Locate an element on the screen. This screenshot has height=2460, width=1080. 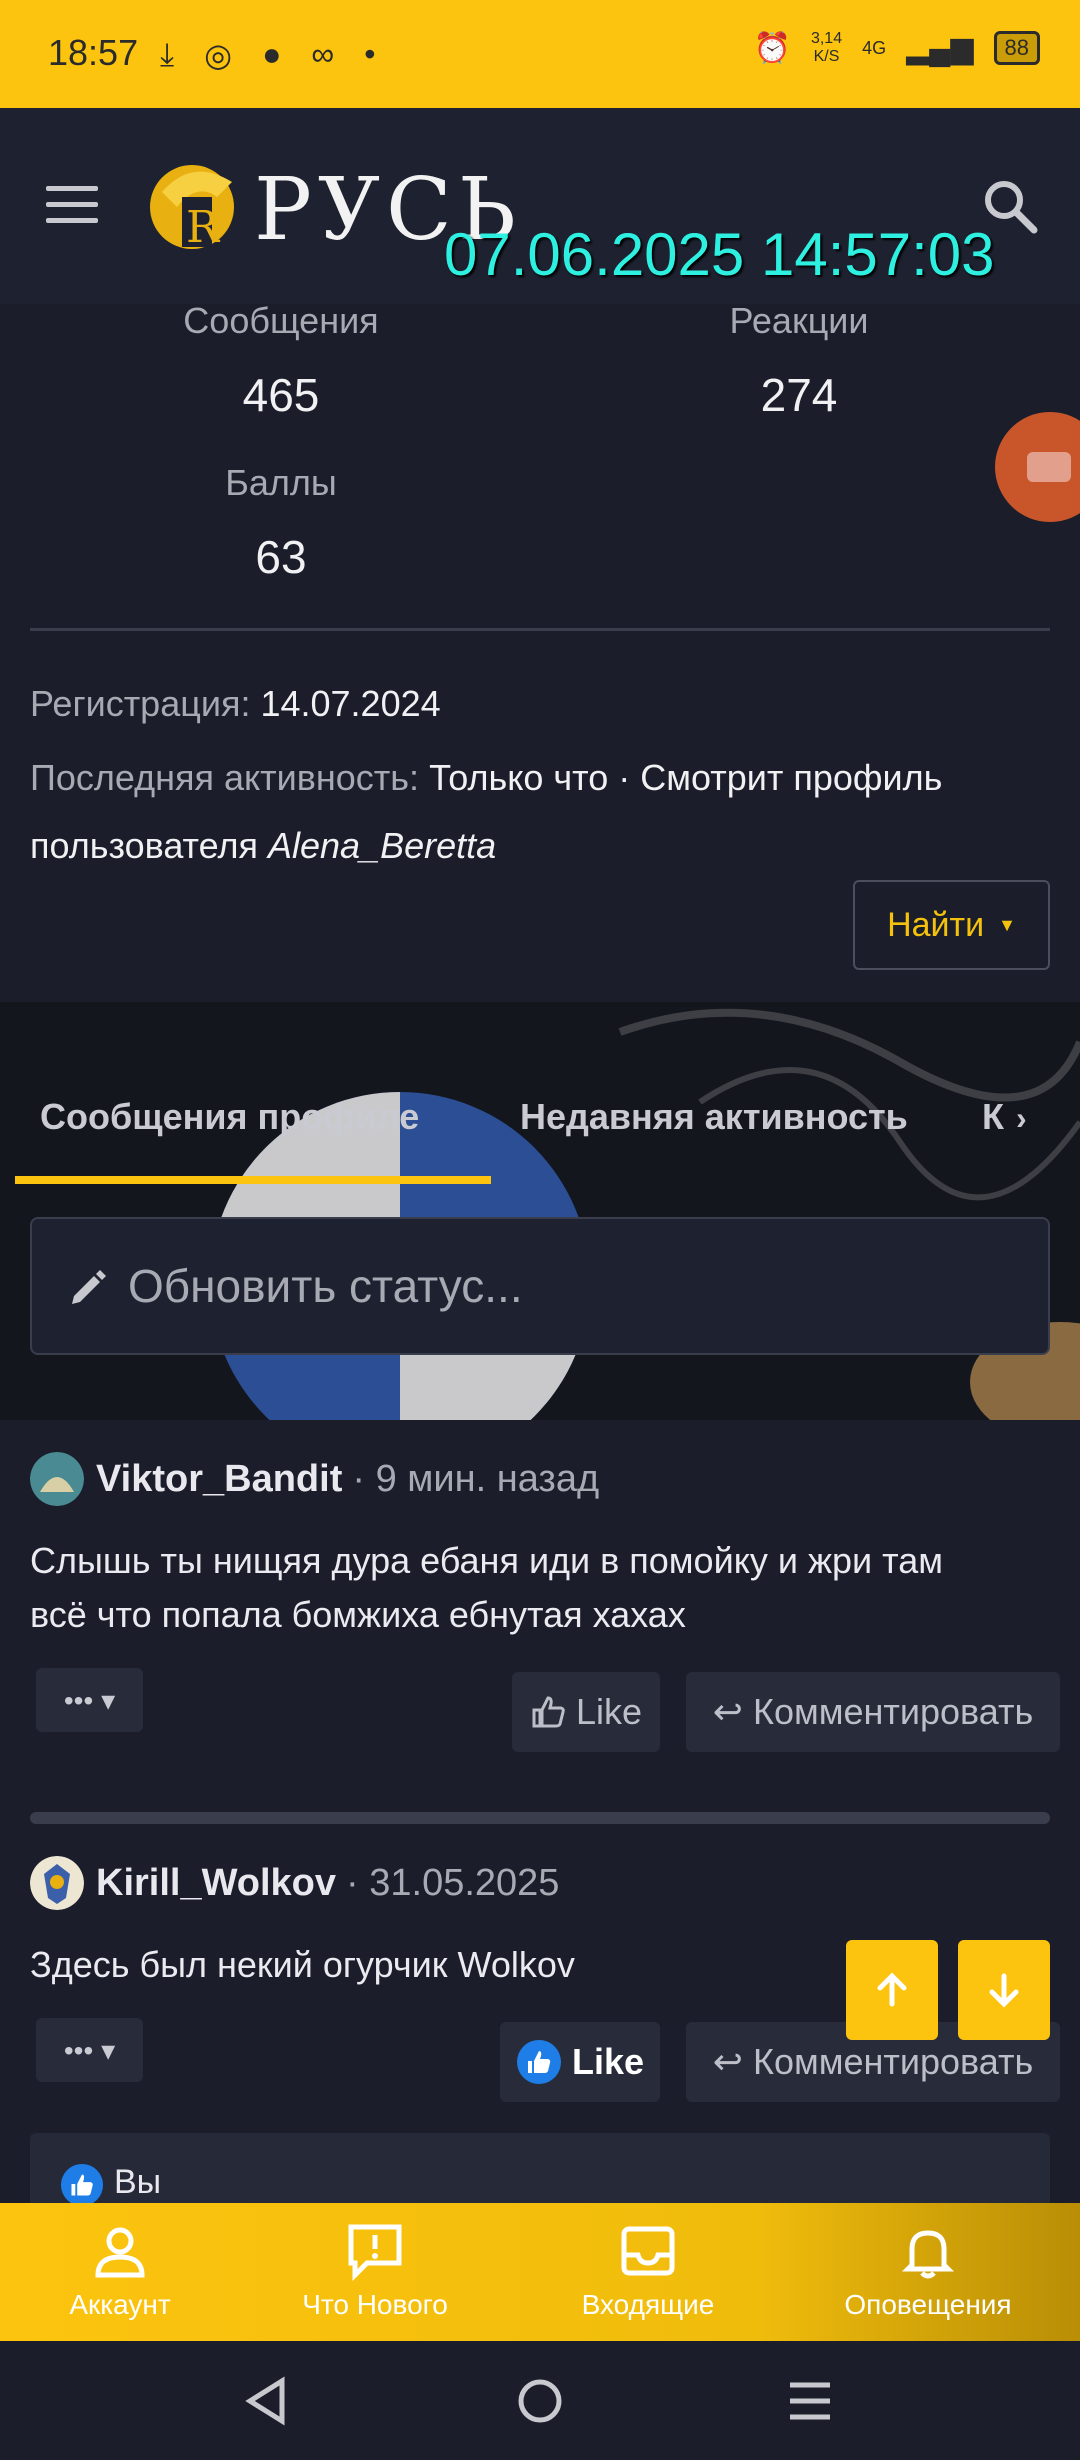
nav-inbox: Входящие is located at coordinates (648, 2271).